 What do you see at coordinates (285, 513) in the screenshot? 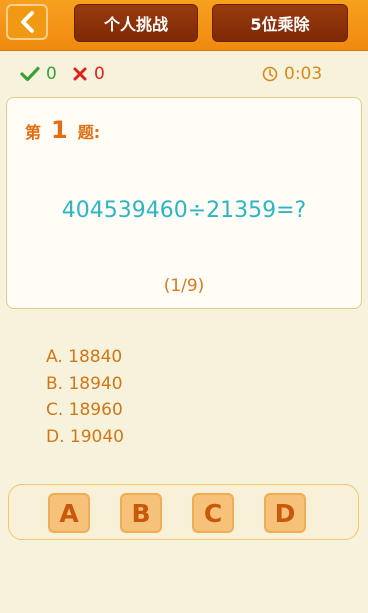
I see `answer-button-d: D` at bounding box center [285, 513].